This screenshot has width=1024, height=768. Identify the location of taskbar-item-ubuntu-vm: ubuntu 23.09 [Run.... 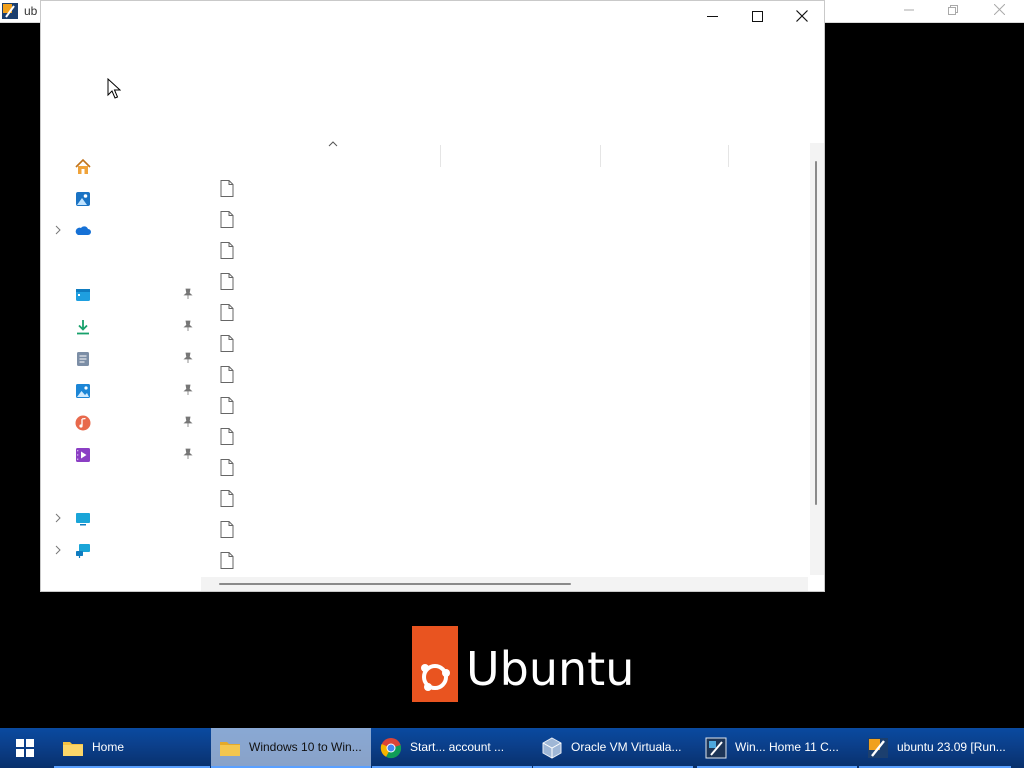
(935, 748).